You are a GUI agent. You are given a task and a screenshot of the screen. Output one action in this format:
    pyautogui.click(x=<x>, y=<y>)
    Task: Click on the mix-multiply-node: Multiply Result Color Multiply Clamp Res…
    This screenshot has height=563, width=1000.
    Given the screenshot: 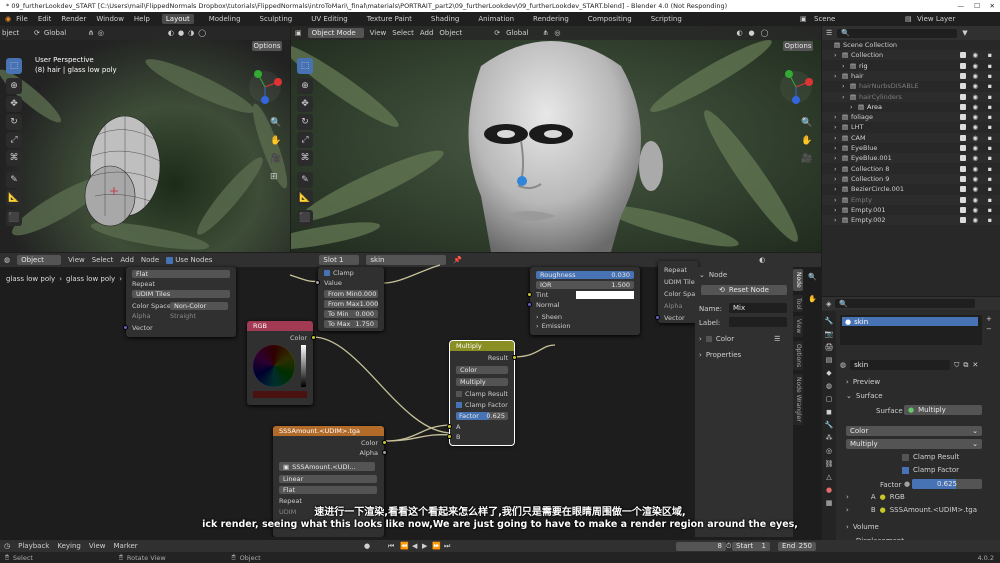 What is the action you would take?
    pyautogui.click(x=482, y=393)
    